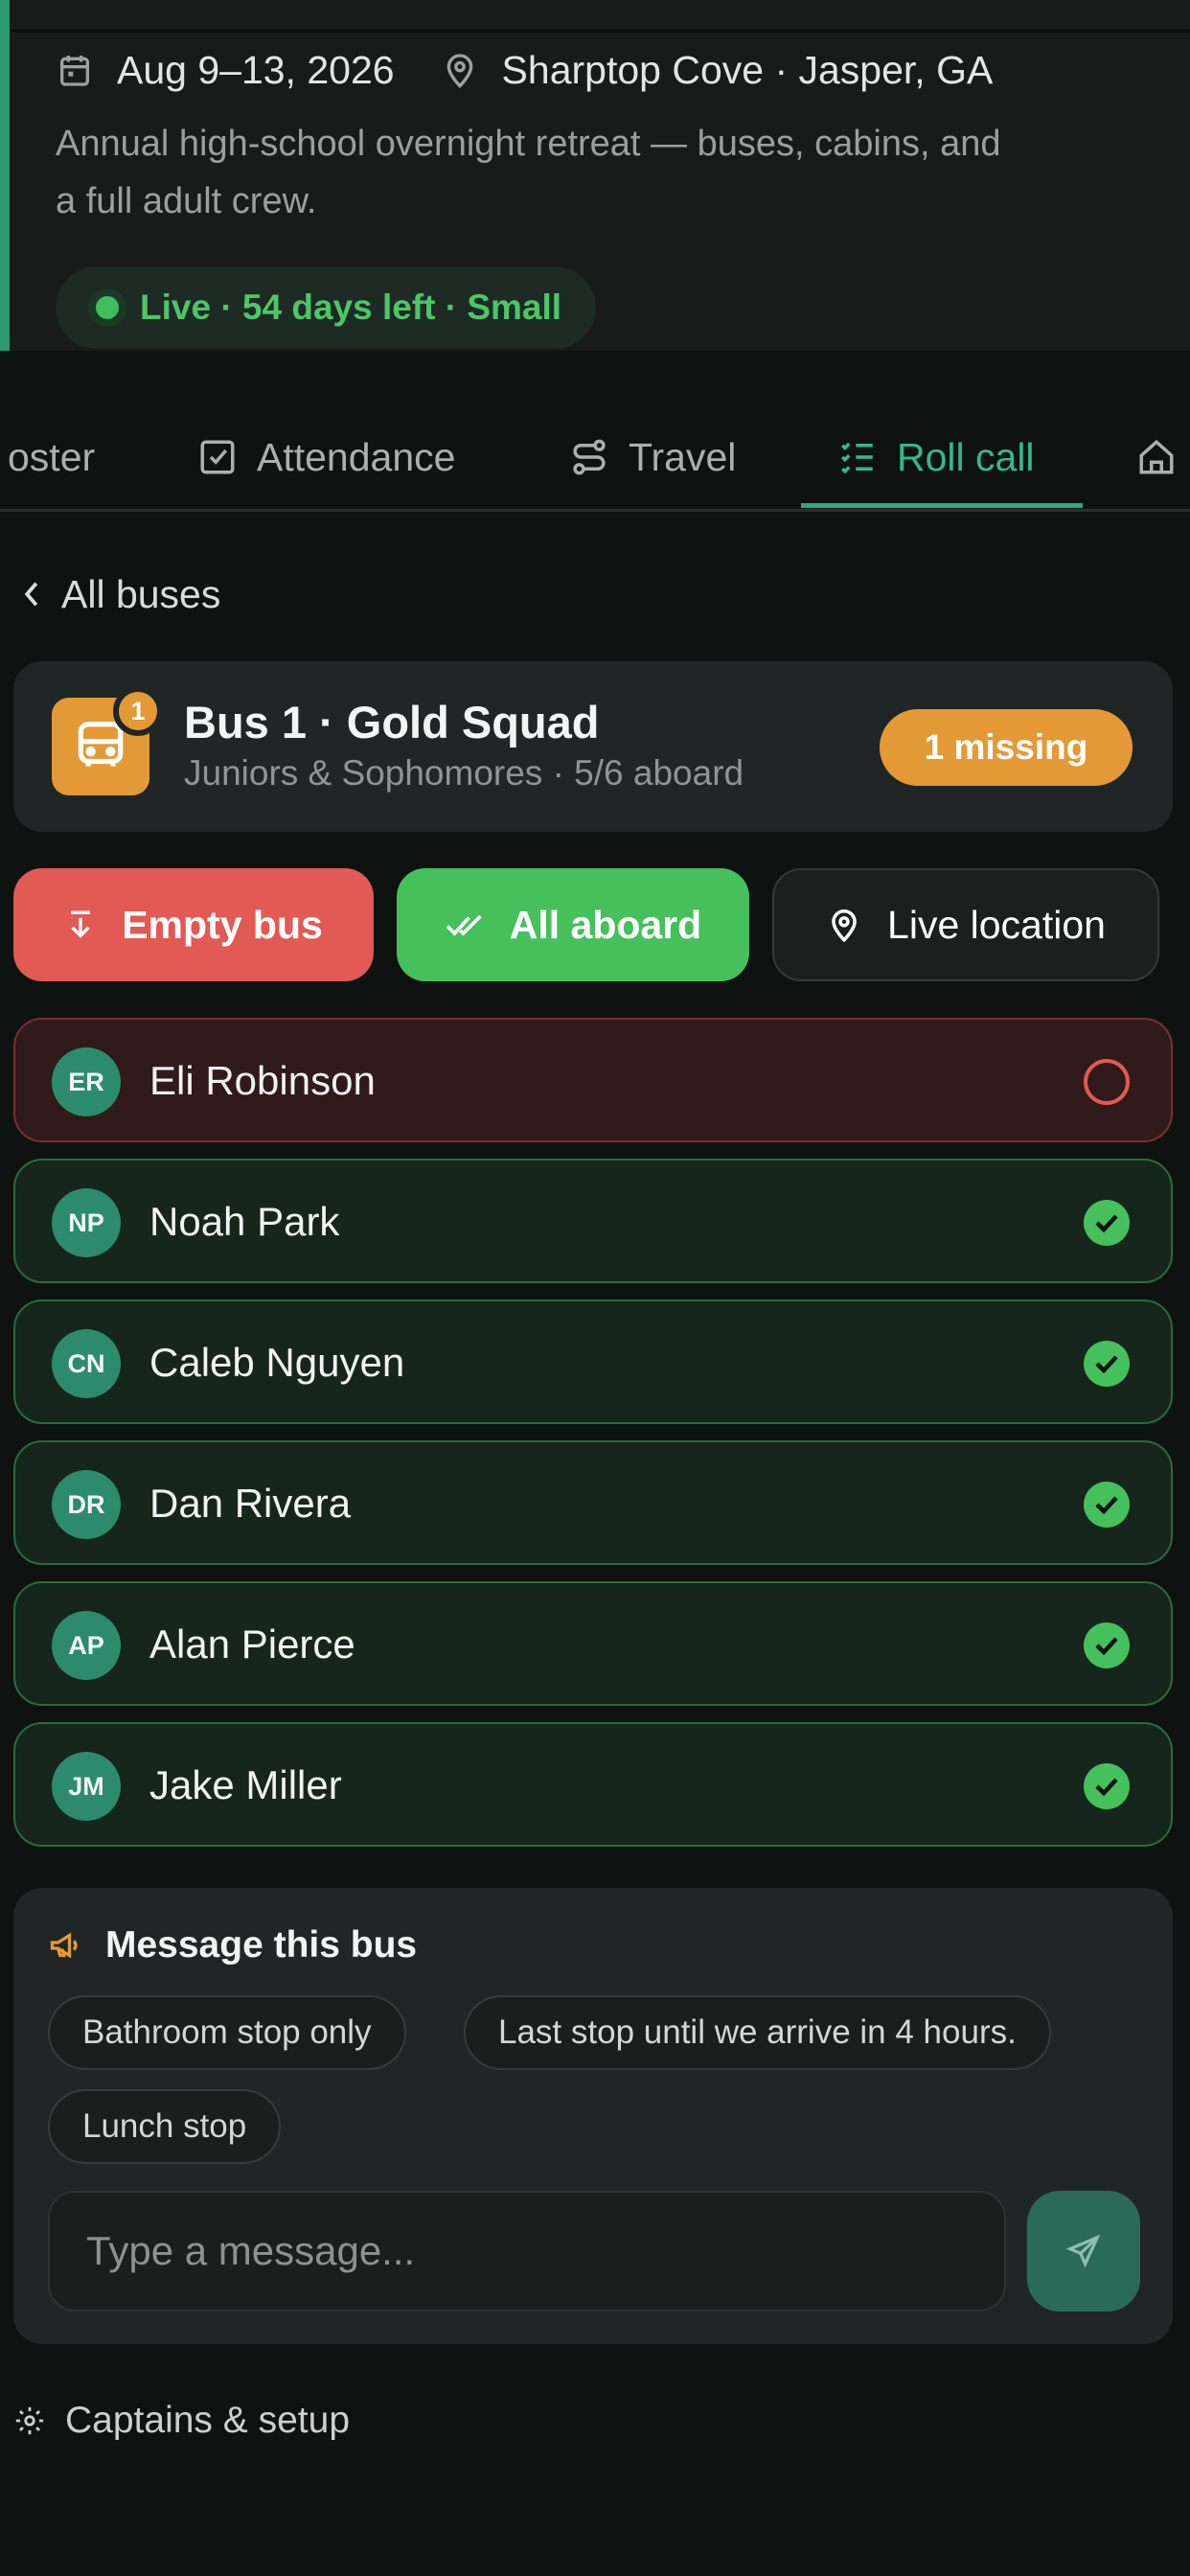  Describe the element at coordinates (250, 1503) in the screenshot. I see `rider-name: Dan Rivera` at that location.